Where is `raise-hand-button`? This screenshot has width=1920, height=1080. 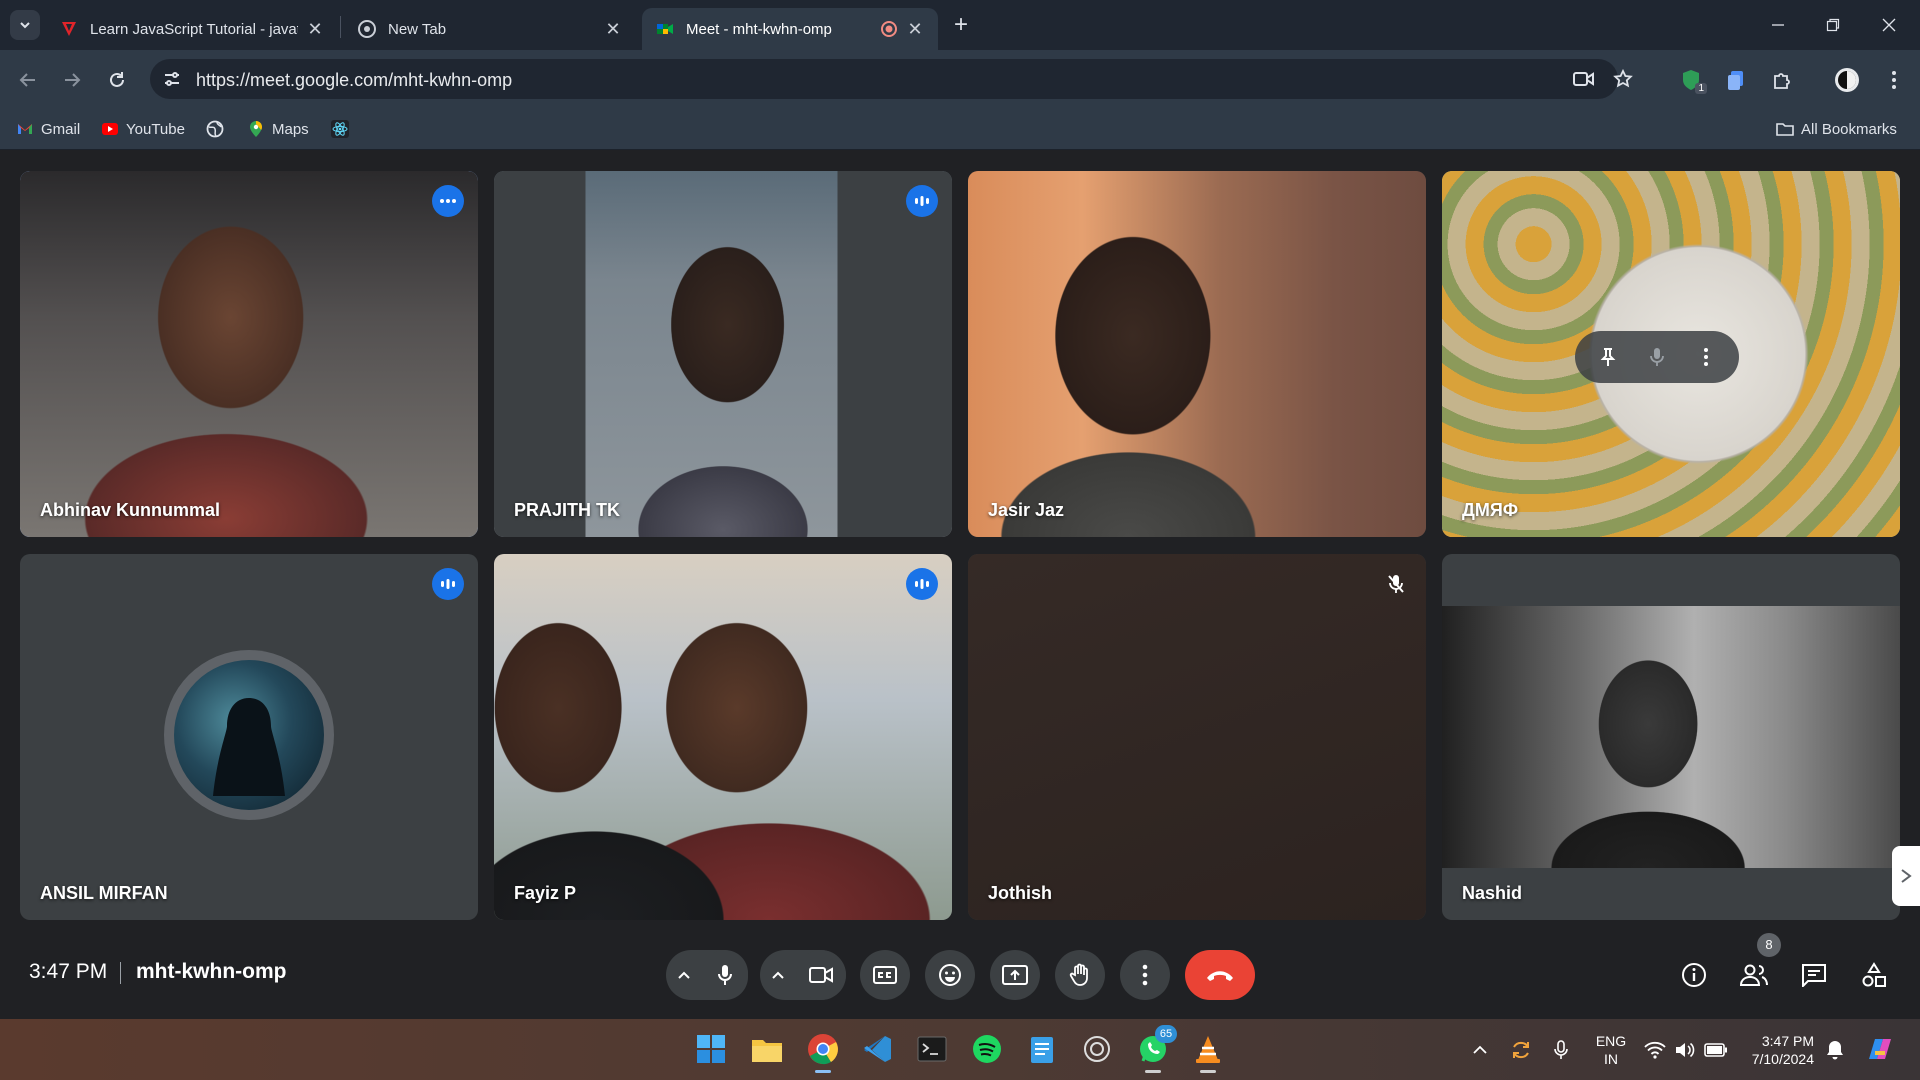
raise-hand-button is located at coordinates (1080, 975).